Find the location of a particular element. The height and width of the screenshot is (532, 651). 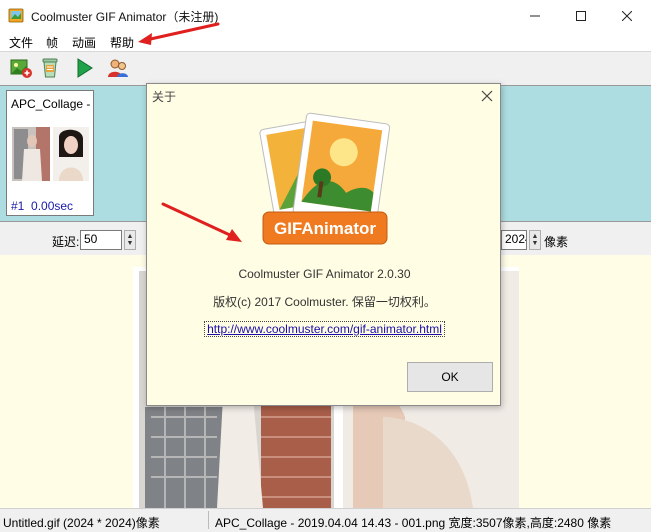

delete-frame-button is located at coordinates (50, 68).